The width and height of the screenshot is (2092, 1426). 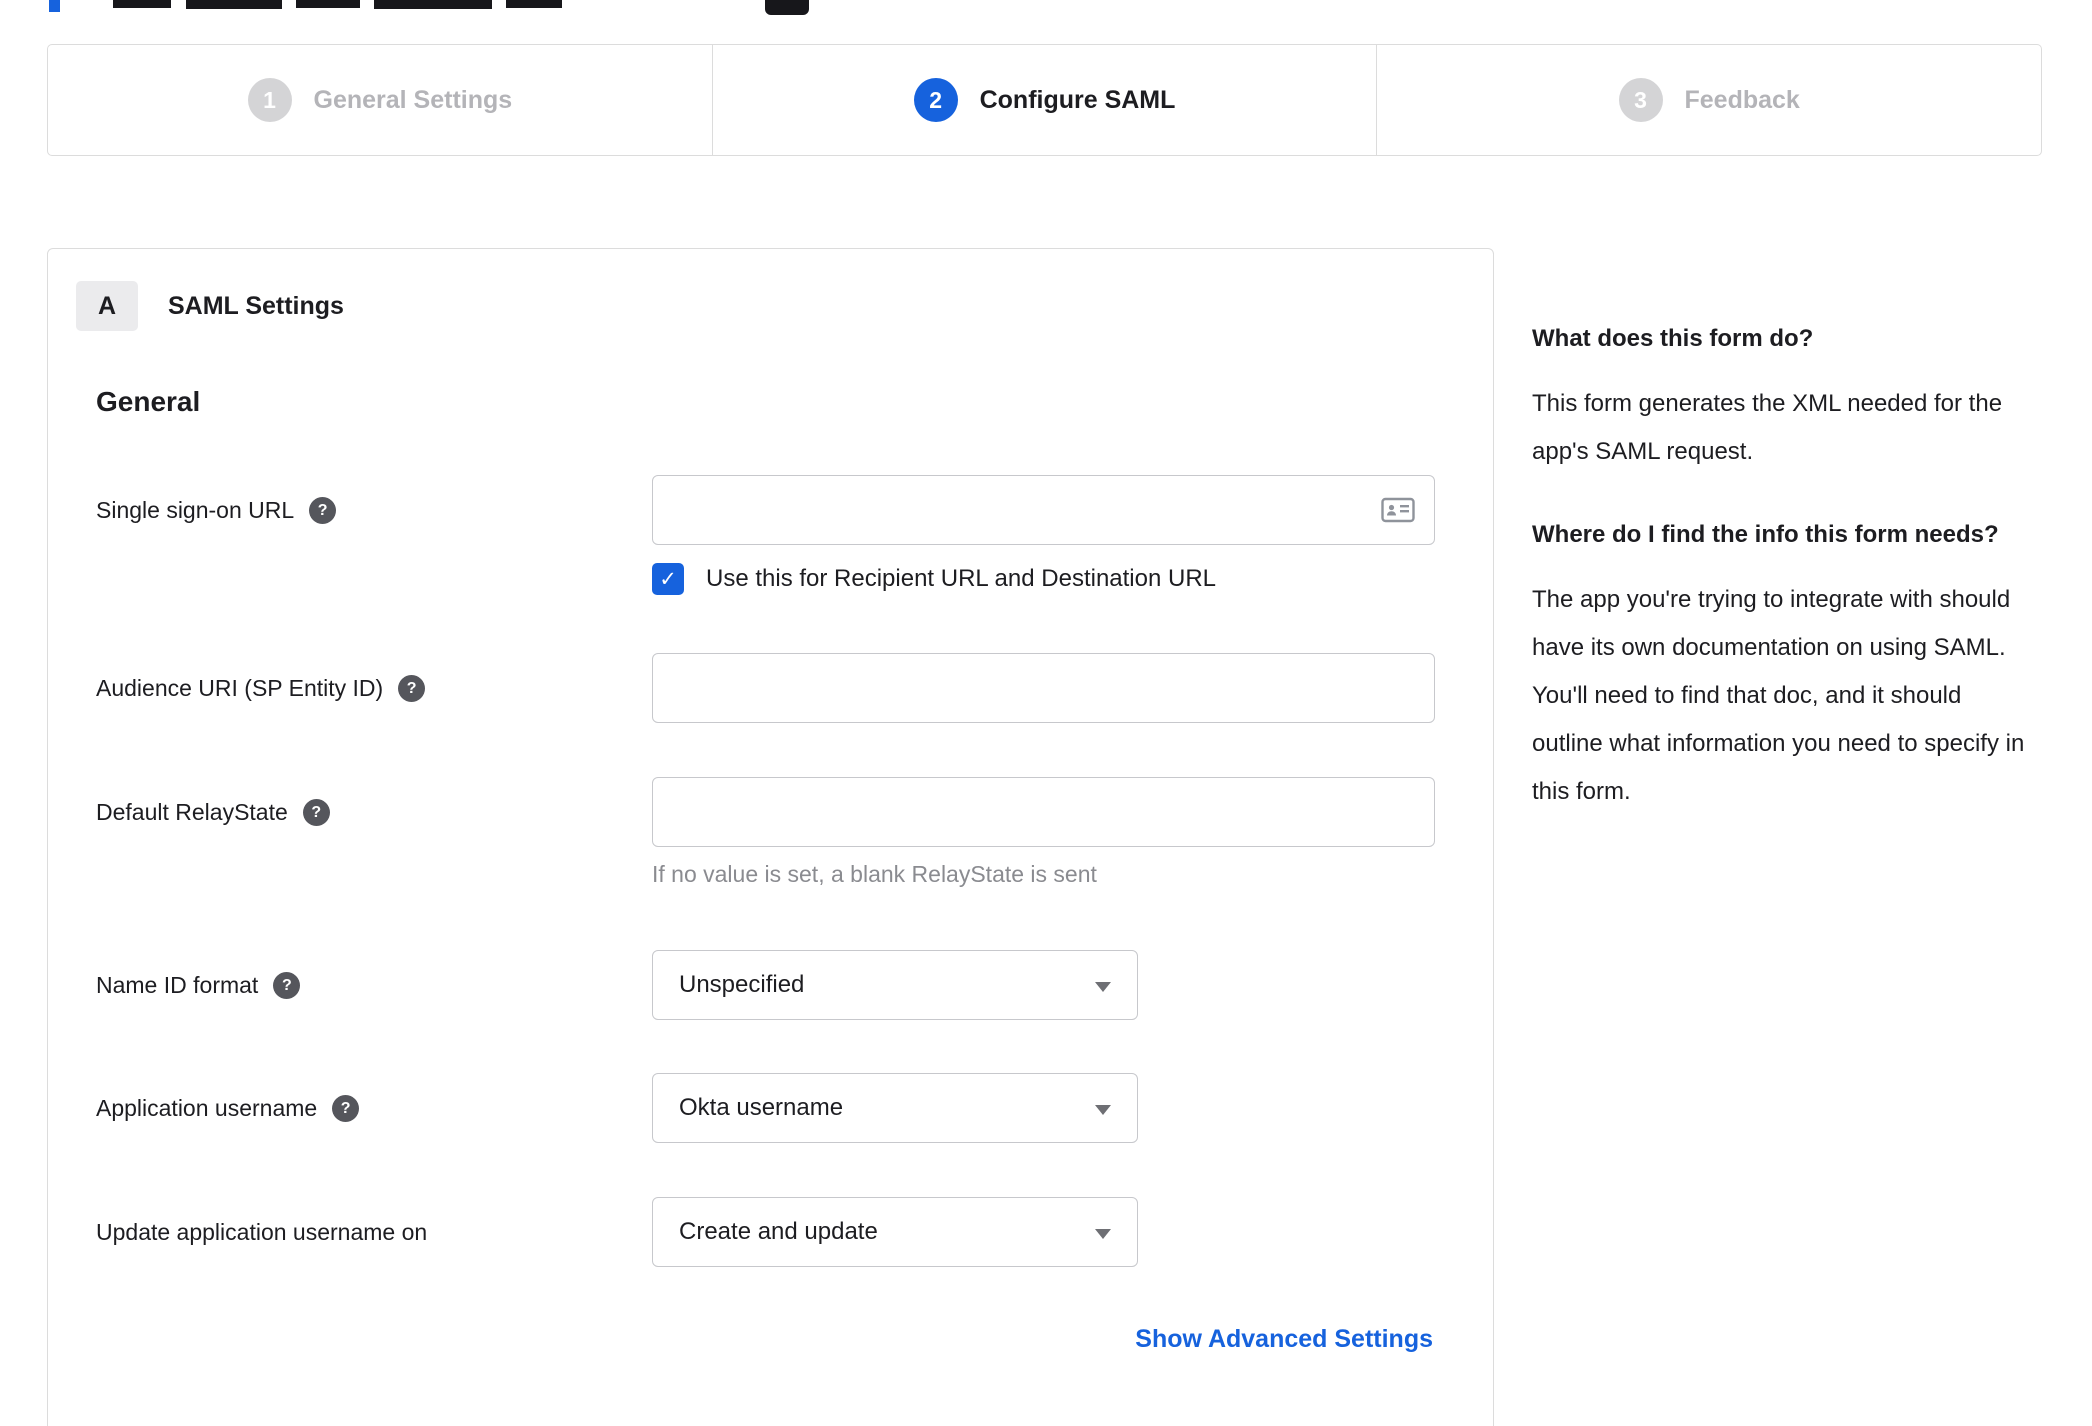 What do you see at coordinates (935, 100) in the screenshot?
I see `step-number-badge: 2` at bounding box center [935, 100].